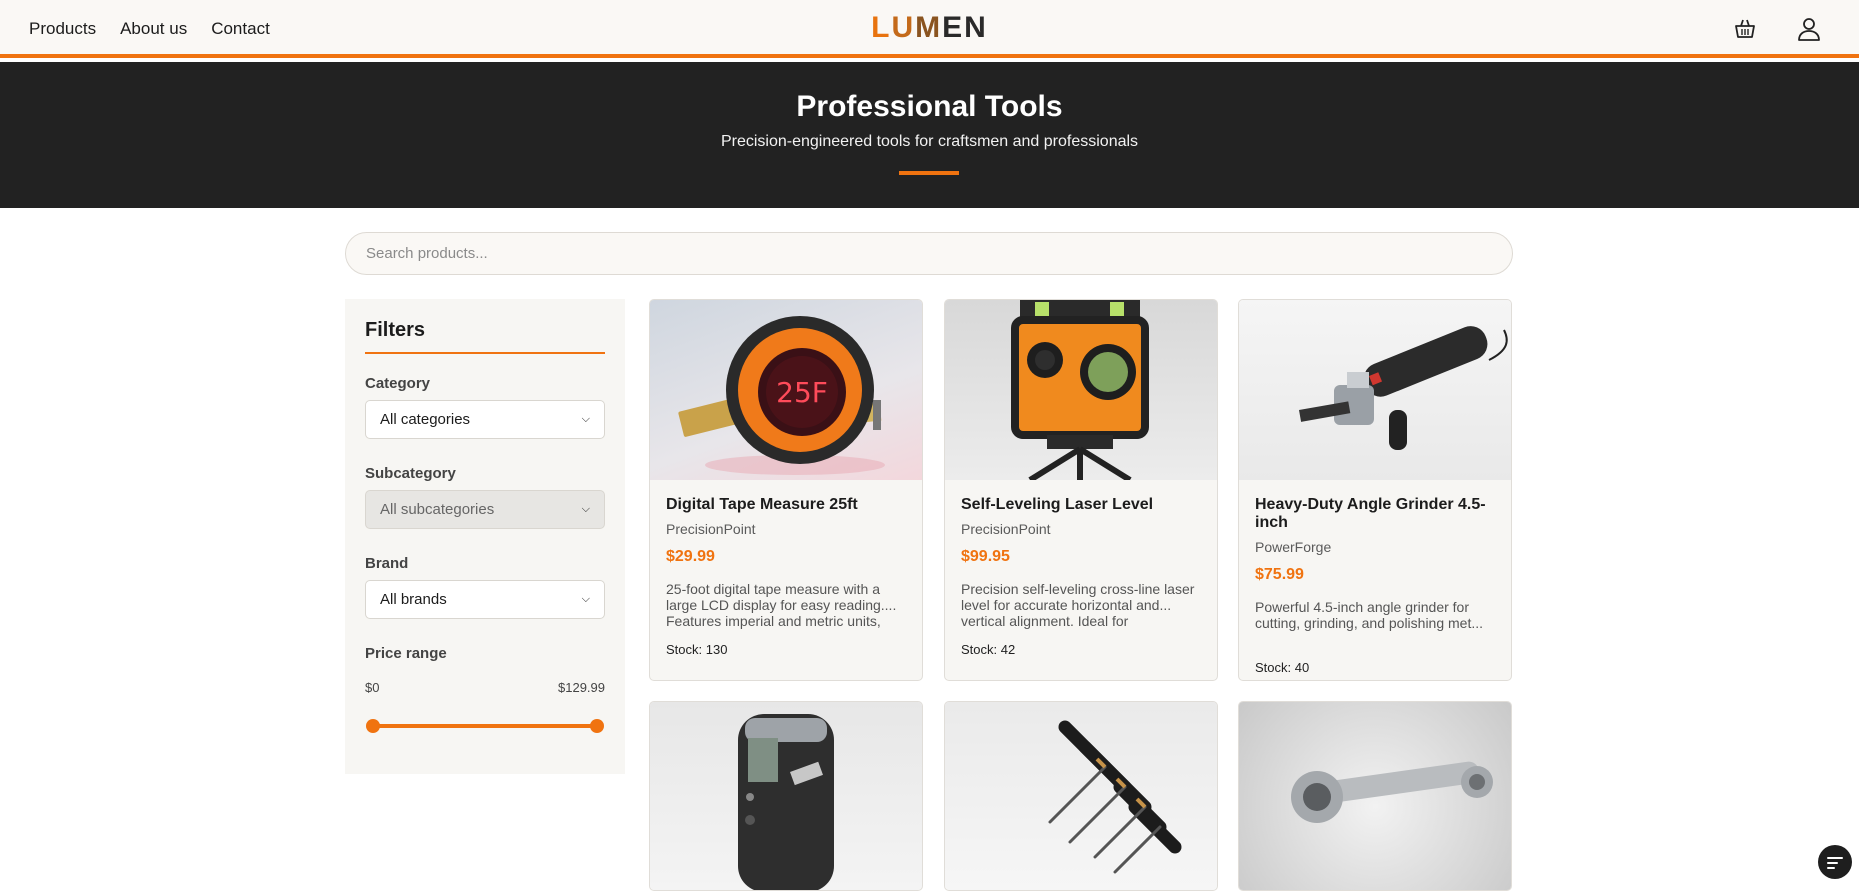  Describe the element at coordinates (485, 687) in the screenshot. I see `price-range-values: $0 $129.99` at that location.